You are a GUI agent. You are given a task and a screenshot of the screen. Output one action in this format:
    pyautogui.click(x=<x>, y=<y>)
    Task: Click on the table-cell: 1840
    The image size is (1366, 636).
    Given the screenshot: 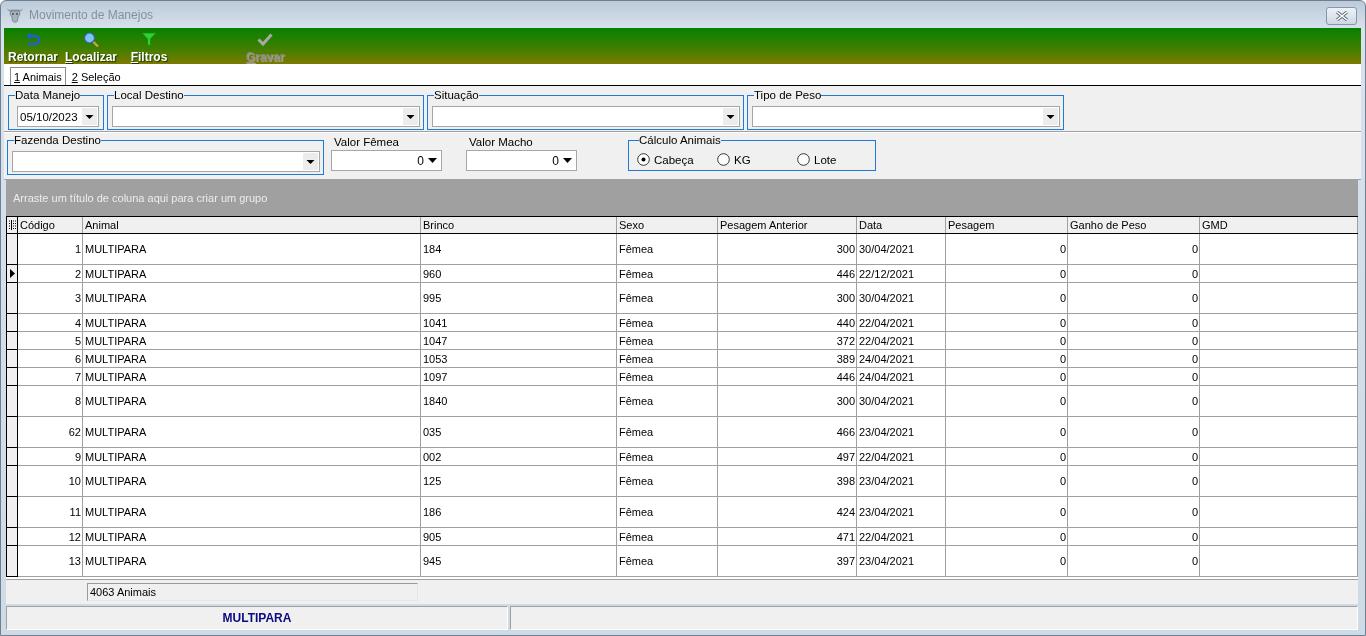 What is the action you would take?
    pyautogui.click(x=519, y=401)
    